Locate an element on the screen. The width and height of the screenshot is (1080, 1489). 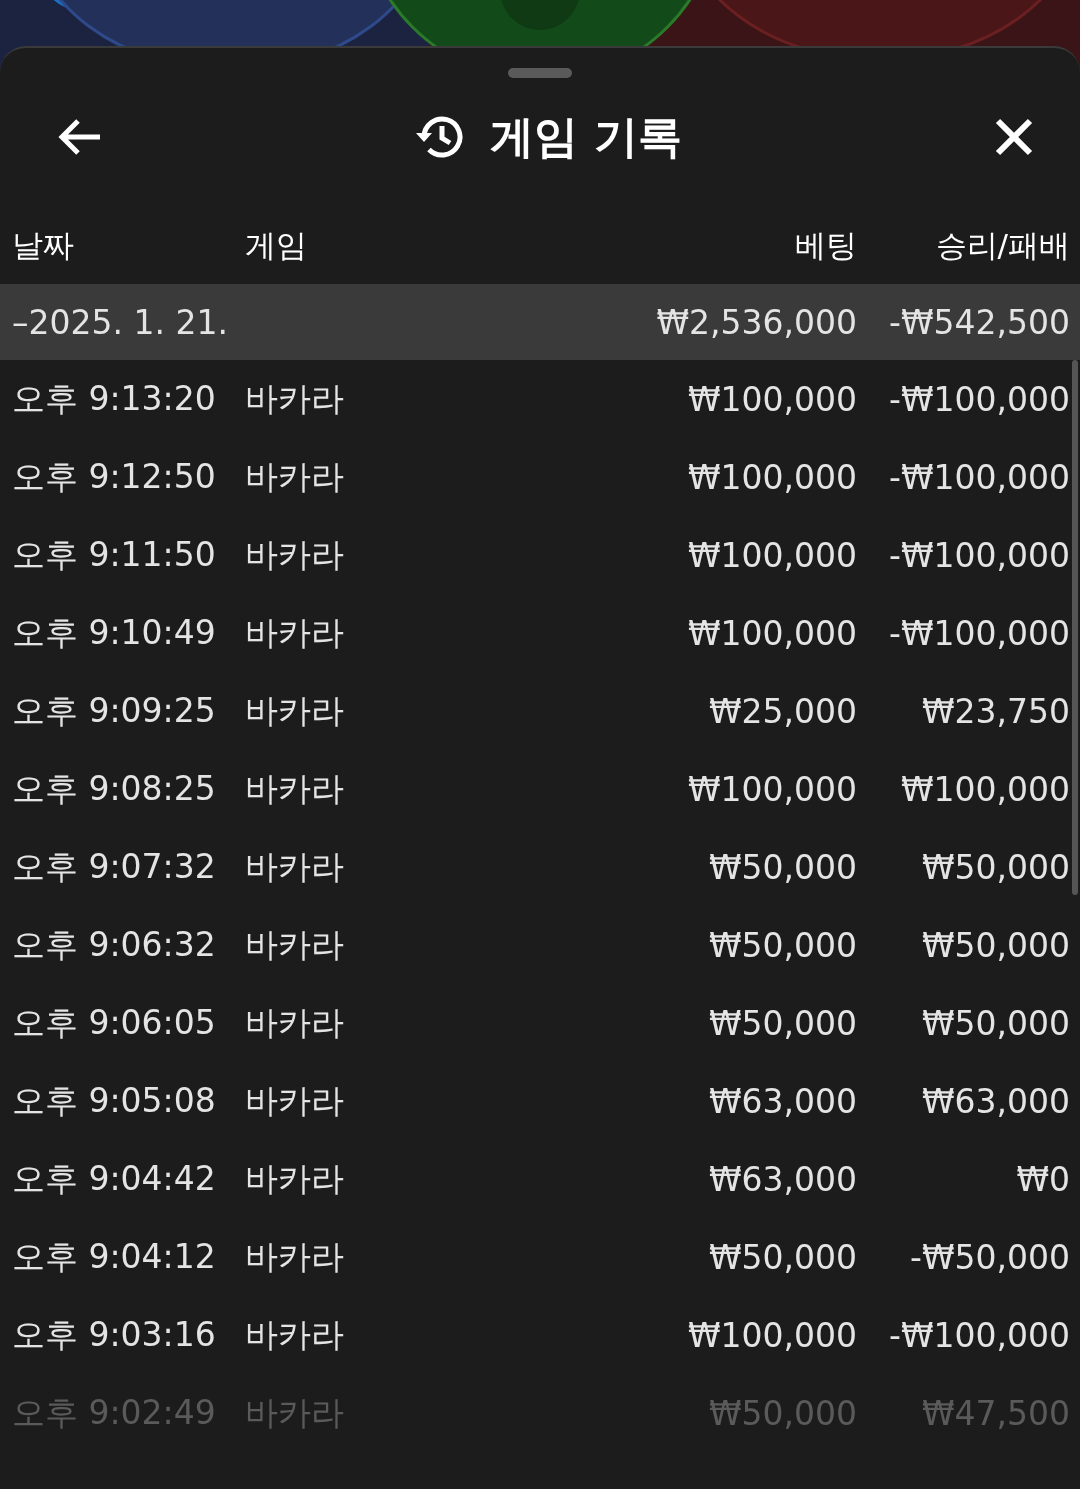
scrollbar is located at coordinates (1075, 627).